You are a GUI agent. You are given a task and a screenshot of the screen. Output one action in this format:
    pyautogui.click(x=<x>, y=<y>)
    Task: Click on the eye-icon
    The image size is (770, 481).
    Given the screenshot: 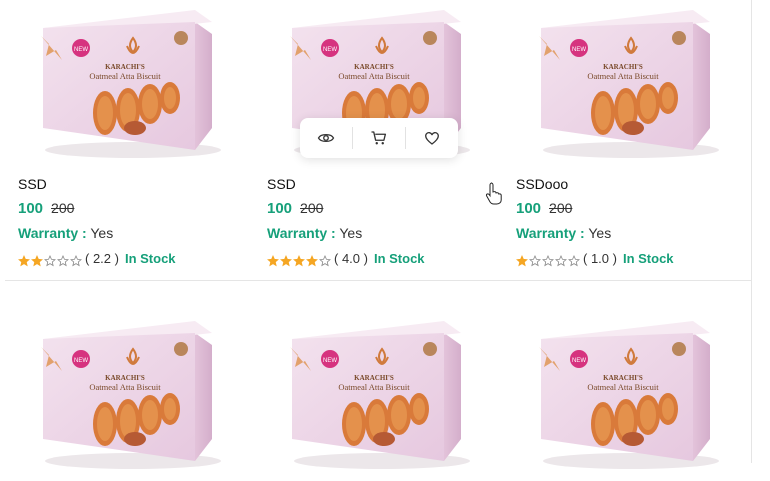 What is the action you would take?
    pyautogui.click(x=326, y=138)
    